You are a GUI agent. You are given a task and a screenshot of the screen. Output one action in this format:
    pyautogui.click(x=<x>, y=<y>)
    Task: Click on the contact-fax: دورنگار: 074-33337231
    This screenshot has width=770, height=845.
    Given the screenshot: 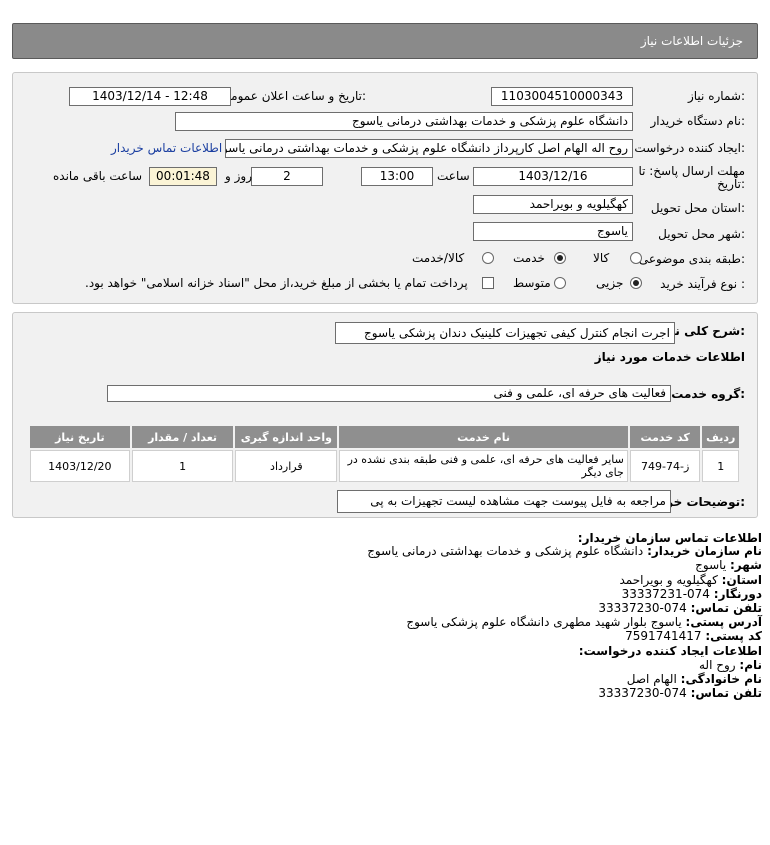 What is the action you would take?
    pyautogui.click(x=691, y=594)
    